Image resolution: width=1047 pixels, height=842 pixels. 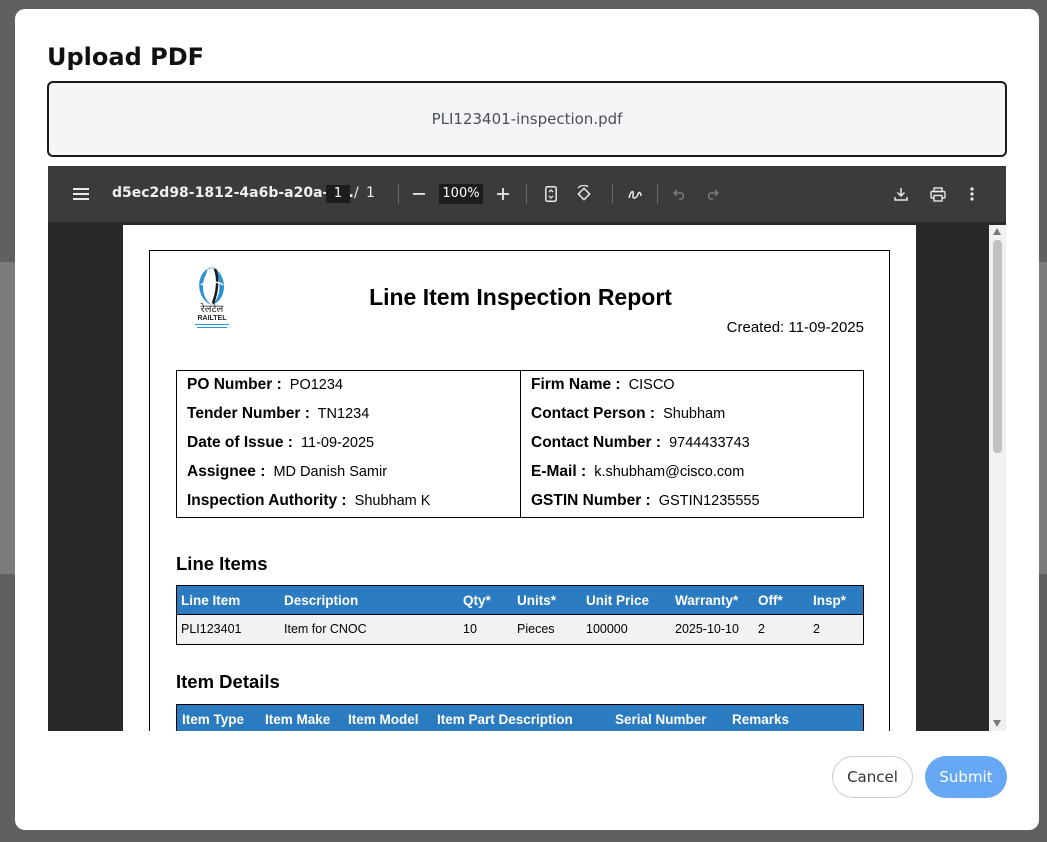 What do you see at coordinates (213, 719) in the screenshot?
I see `column-header: Item Type` at bounding box center [213, 719].